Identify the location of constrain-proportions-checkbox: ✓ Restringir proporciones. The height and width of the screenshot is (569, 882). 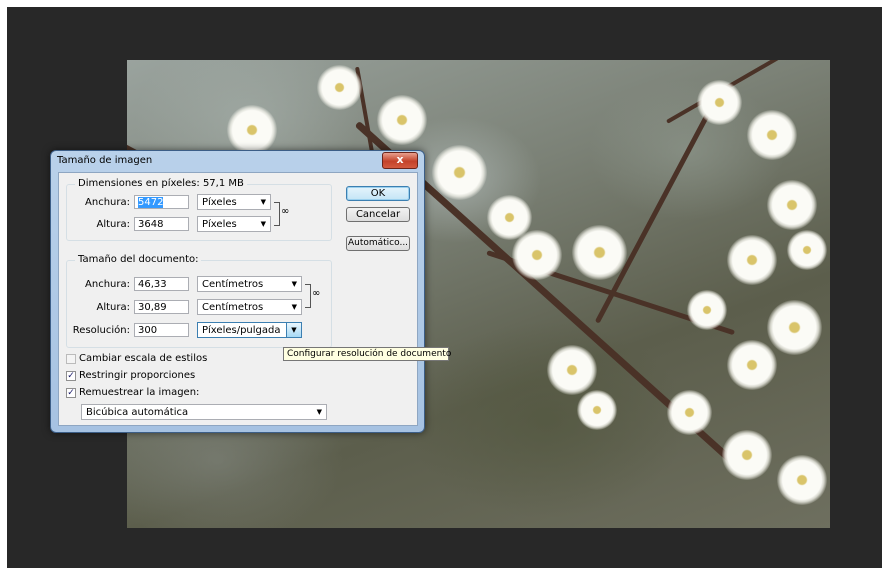
(130, 375).